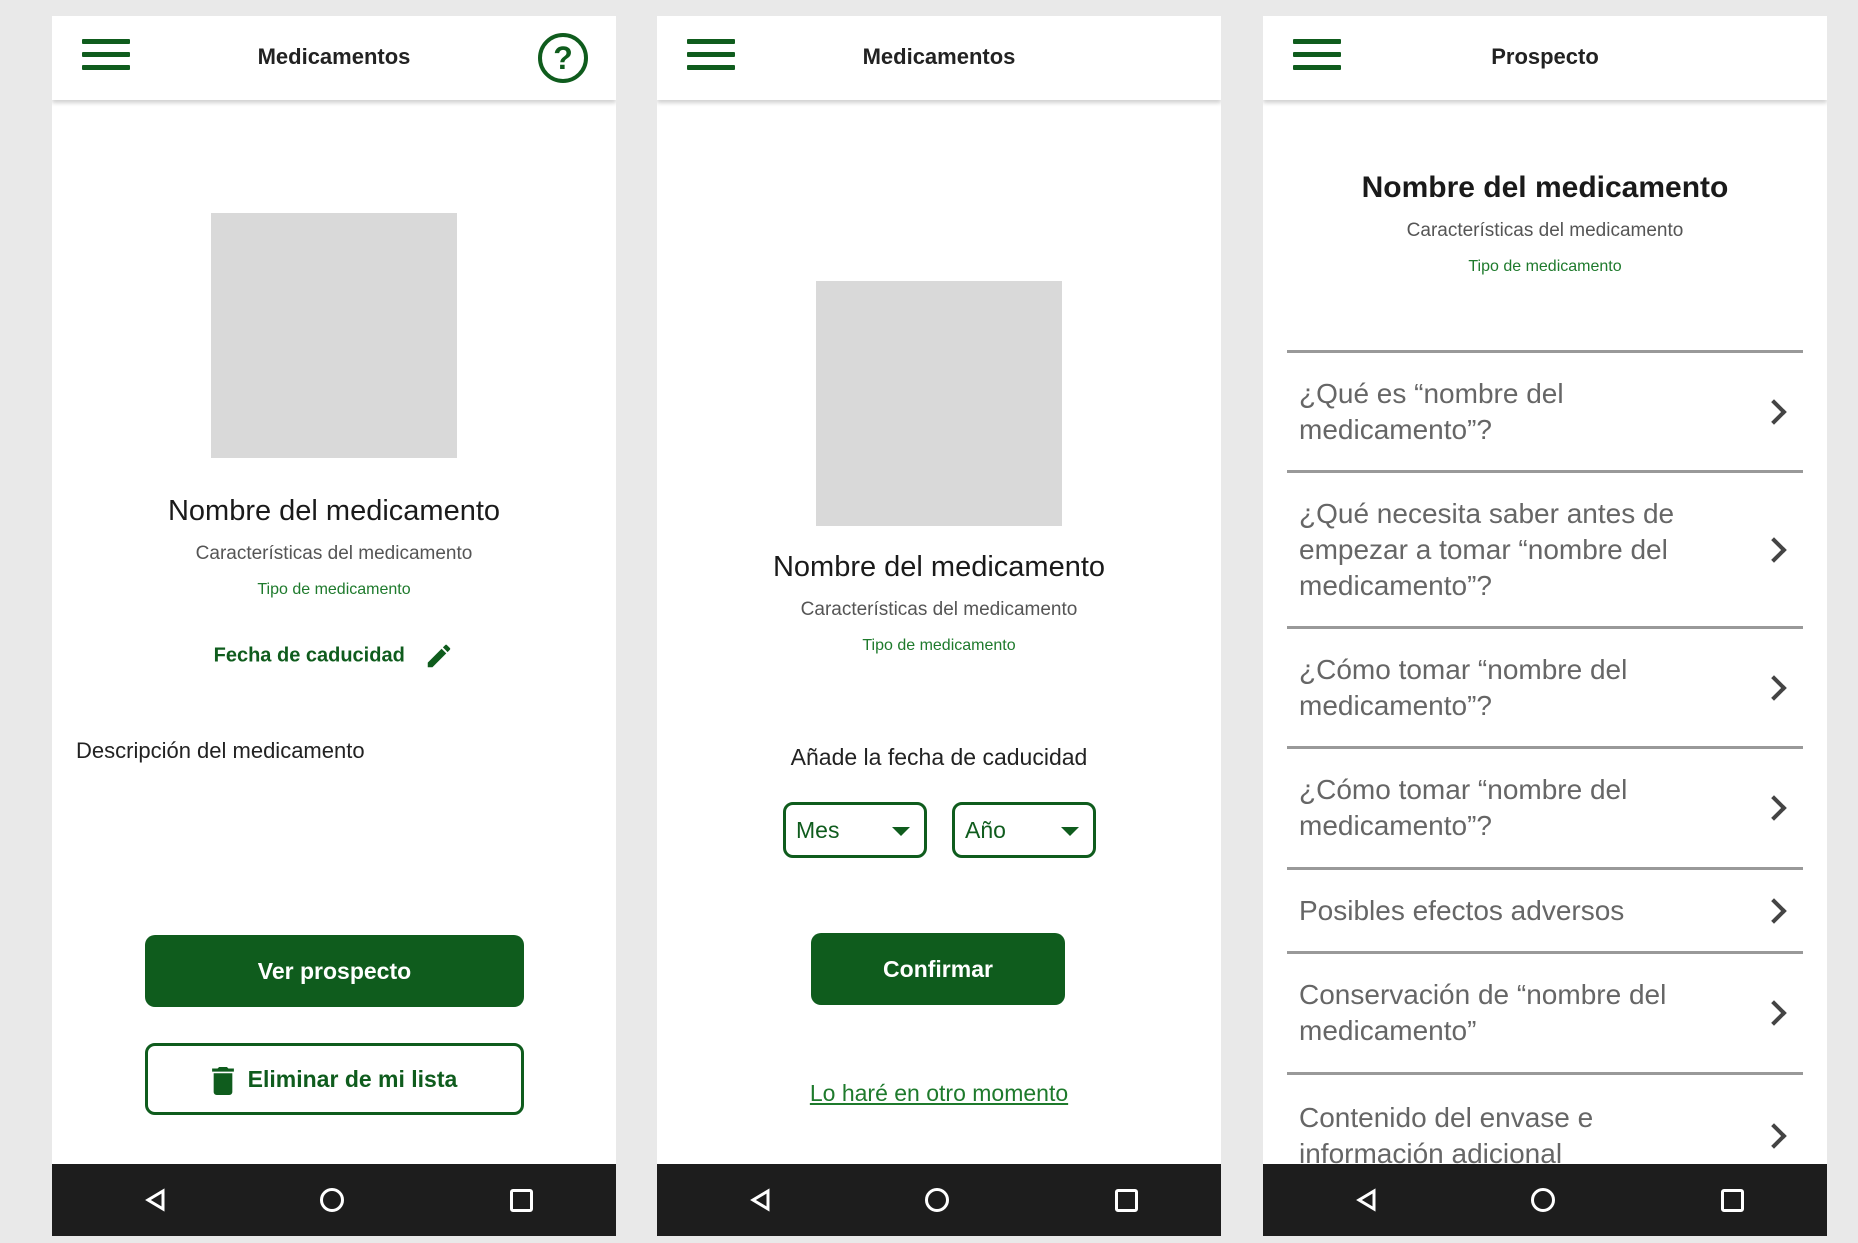 Image resolution: width=1858 pixels, height=1243 pixels. I want to click on app-bar: Medicamentos, so click(939, 58).